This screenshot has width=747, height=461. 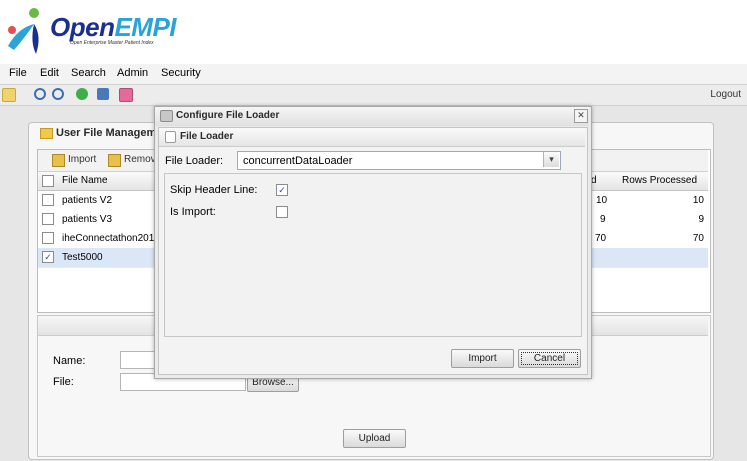 I want to click on rows-processed-cell: 70, so click(x=698, y=238).